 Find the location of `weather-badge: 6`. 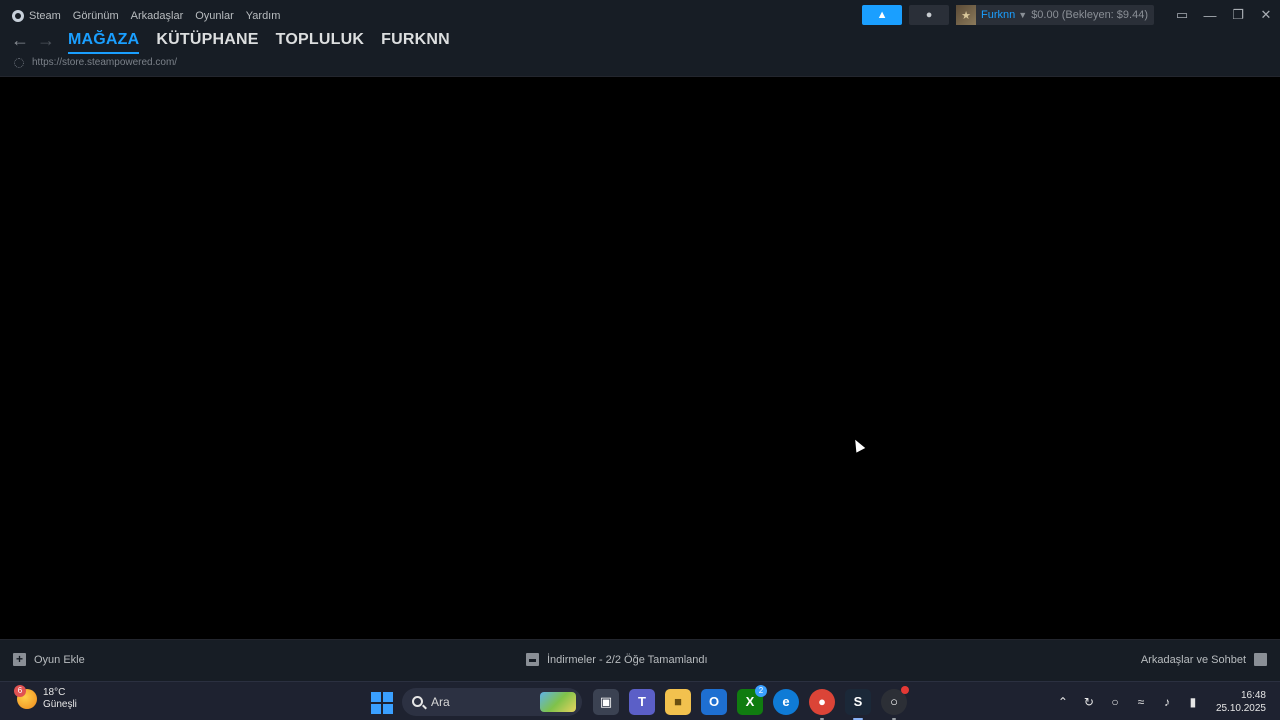

weather-badge: 6 is located at coordinates (20, 691).